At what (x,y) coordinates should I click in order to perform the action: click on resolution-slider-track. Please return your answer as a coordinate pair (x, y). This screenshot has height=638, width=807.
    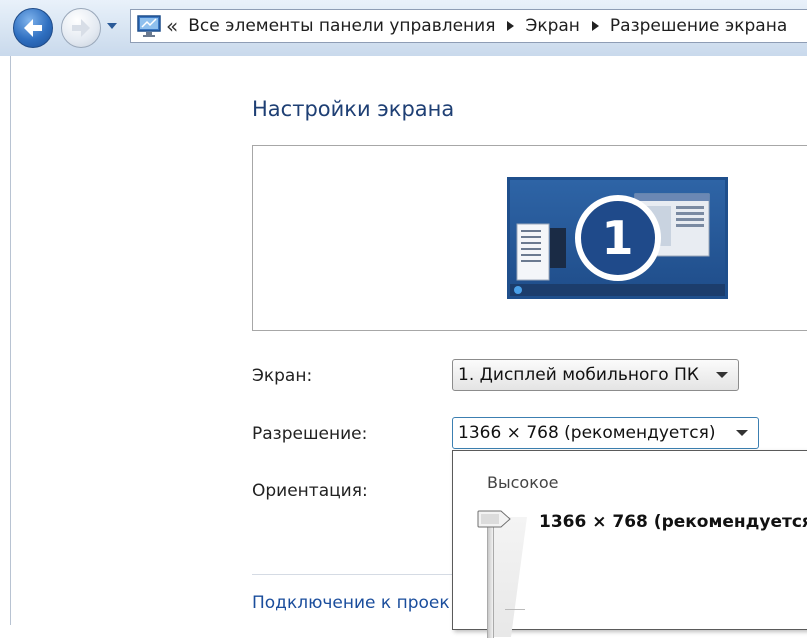
    Looking at the image, I should click on (490, 577).